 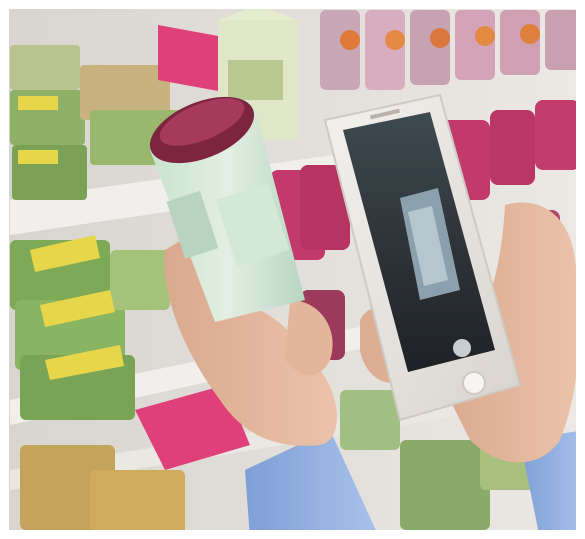 I want to click on shutter-icon, so click(x=462, y=348).